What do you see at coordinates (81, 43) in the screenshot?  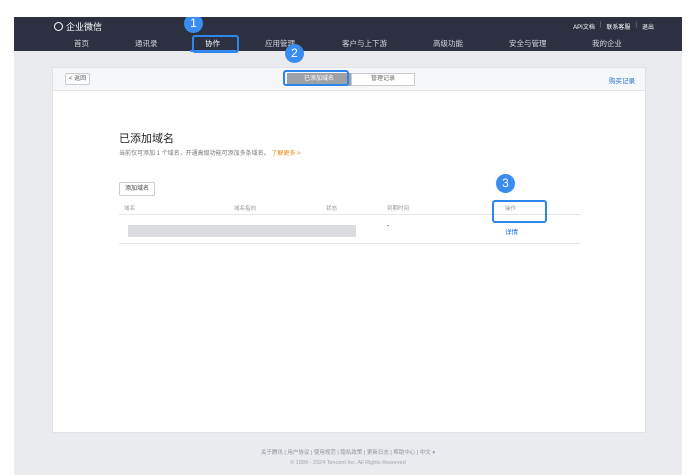 I see `nav-home: 首页` at bounding box center [81, 43].